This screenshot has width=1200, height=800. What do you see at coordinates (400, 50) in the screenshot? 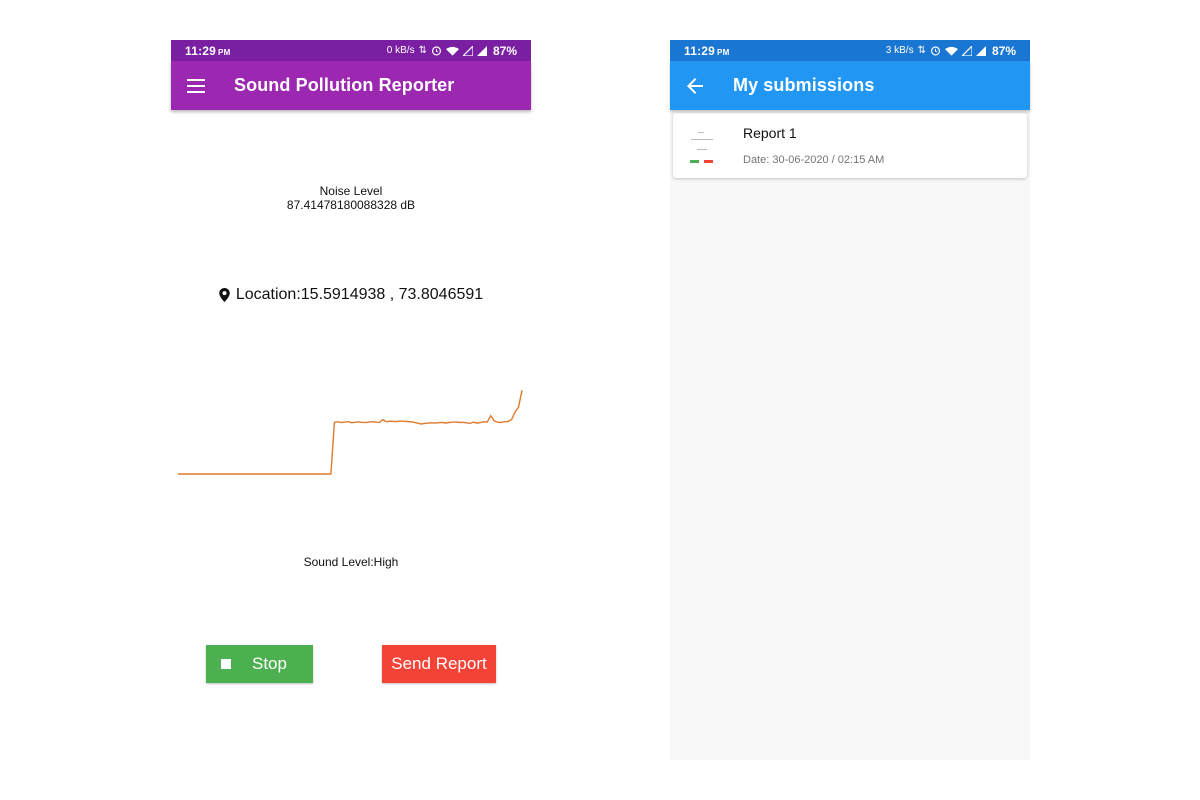
I see `net-speed: 0 kB/s` at bounding box center [400, 50].